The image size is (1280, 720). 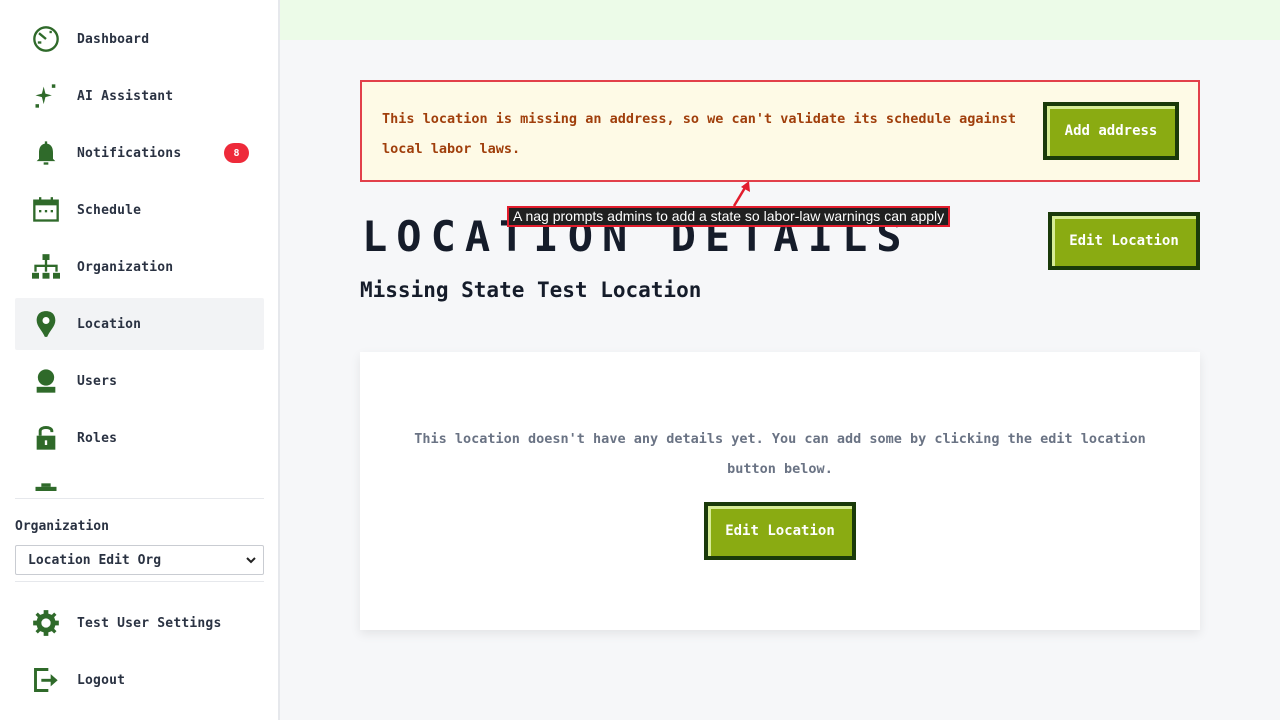 I want to click on chevron-down-icon, so click(x=251, y=562).